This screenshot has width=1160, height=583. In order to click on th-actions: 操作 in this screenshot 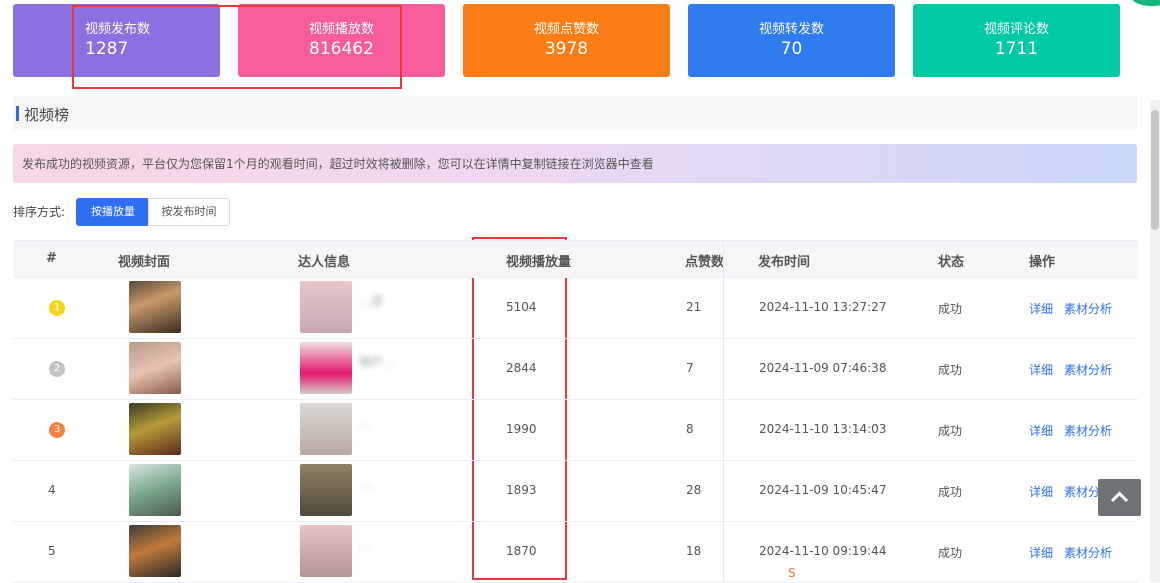, I will do `click(1042, 262)`.